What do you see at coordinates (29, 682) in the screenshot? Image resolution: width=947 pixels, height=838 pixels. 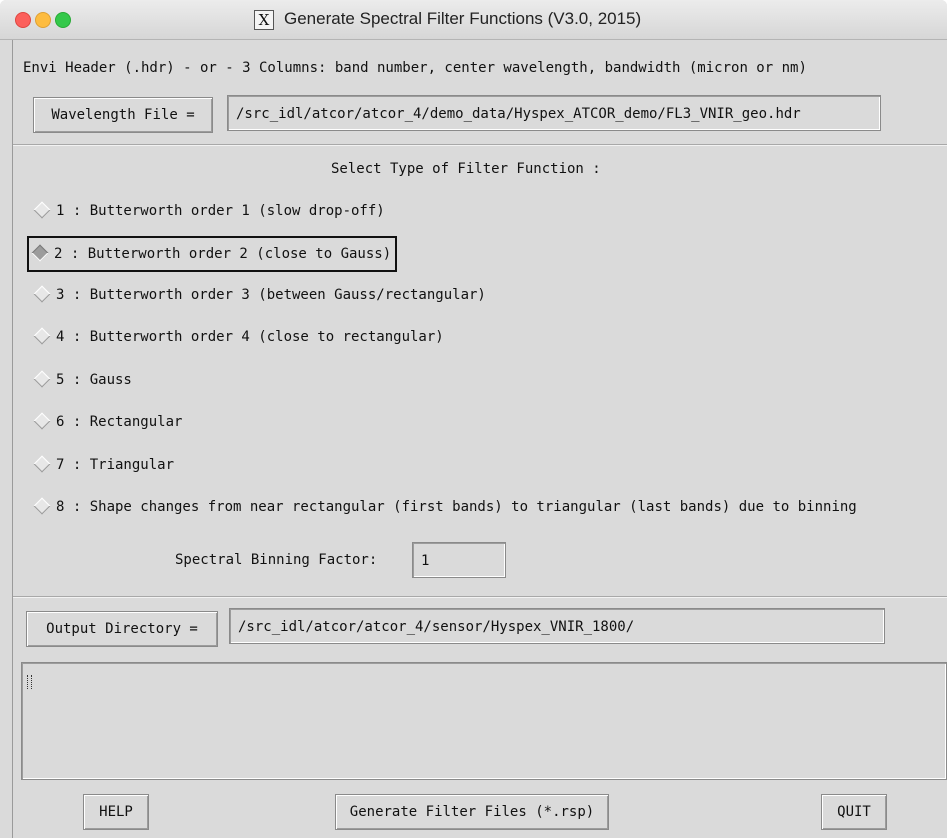 I see `text-cursor-icon` at bounding box center [29, 682].